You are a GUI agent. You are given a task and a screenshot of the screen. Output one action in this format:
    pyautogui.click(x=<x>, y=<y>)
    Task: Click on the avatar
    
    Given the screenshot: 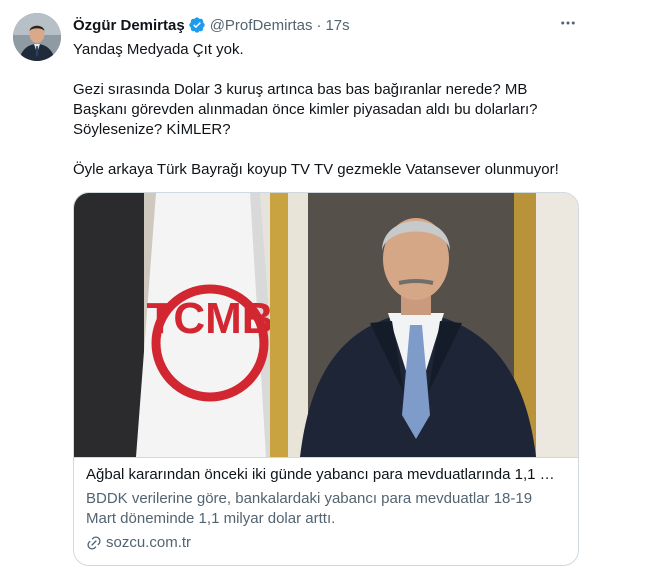 What is the action you would take?
    pyautogui.click(x=37, y=37)
    